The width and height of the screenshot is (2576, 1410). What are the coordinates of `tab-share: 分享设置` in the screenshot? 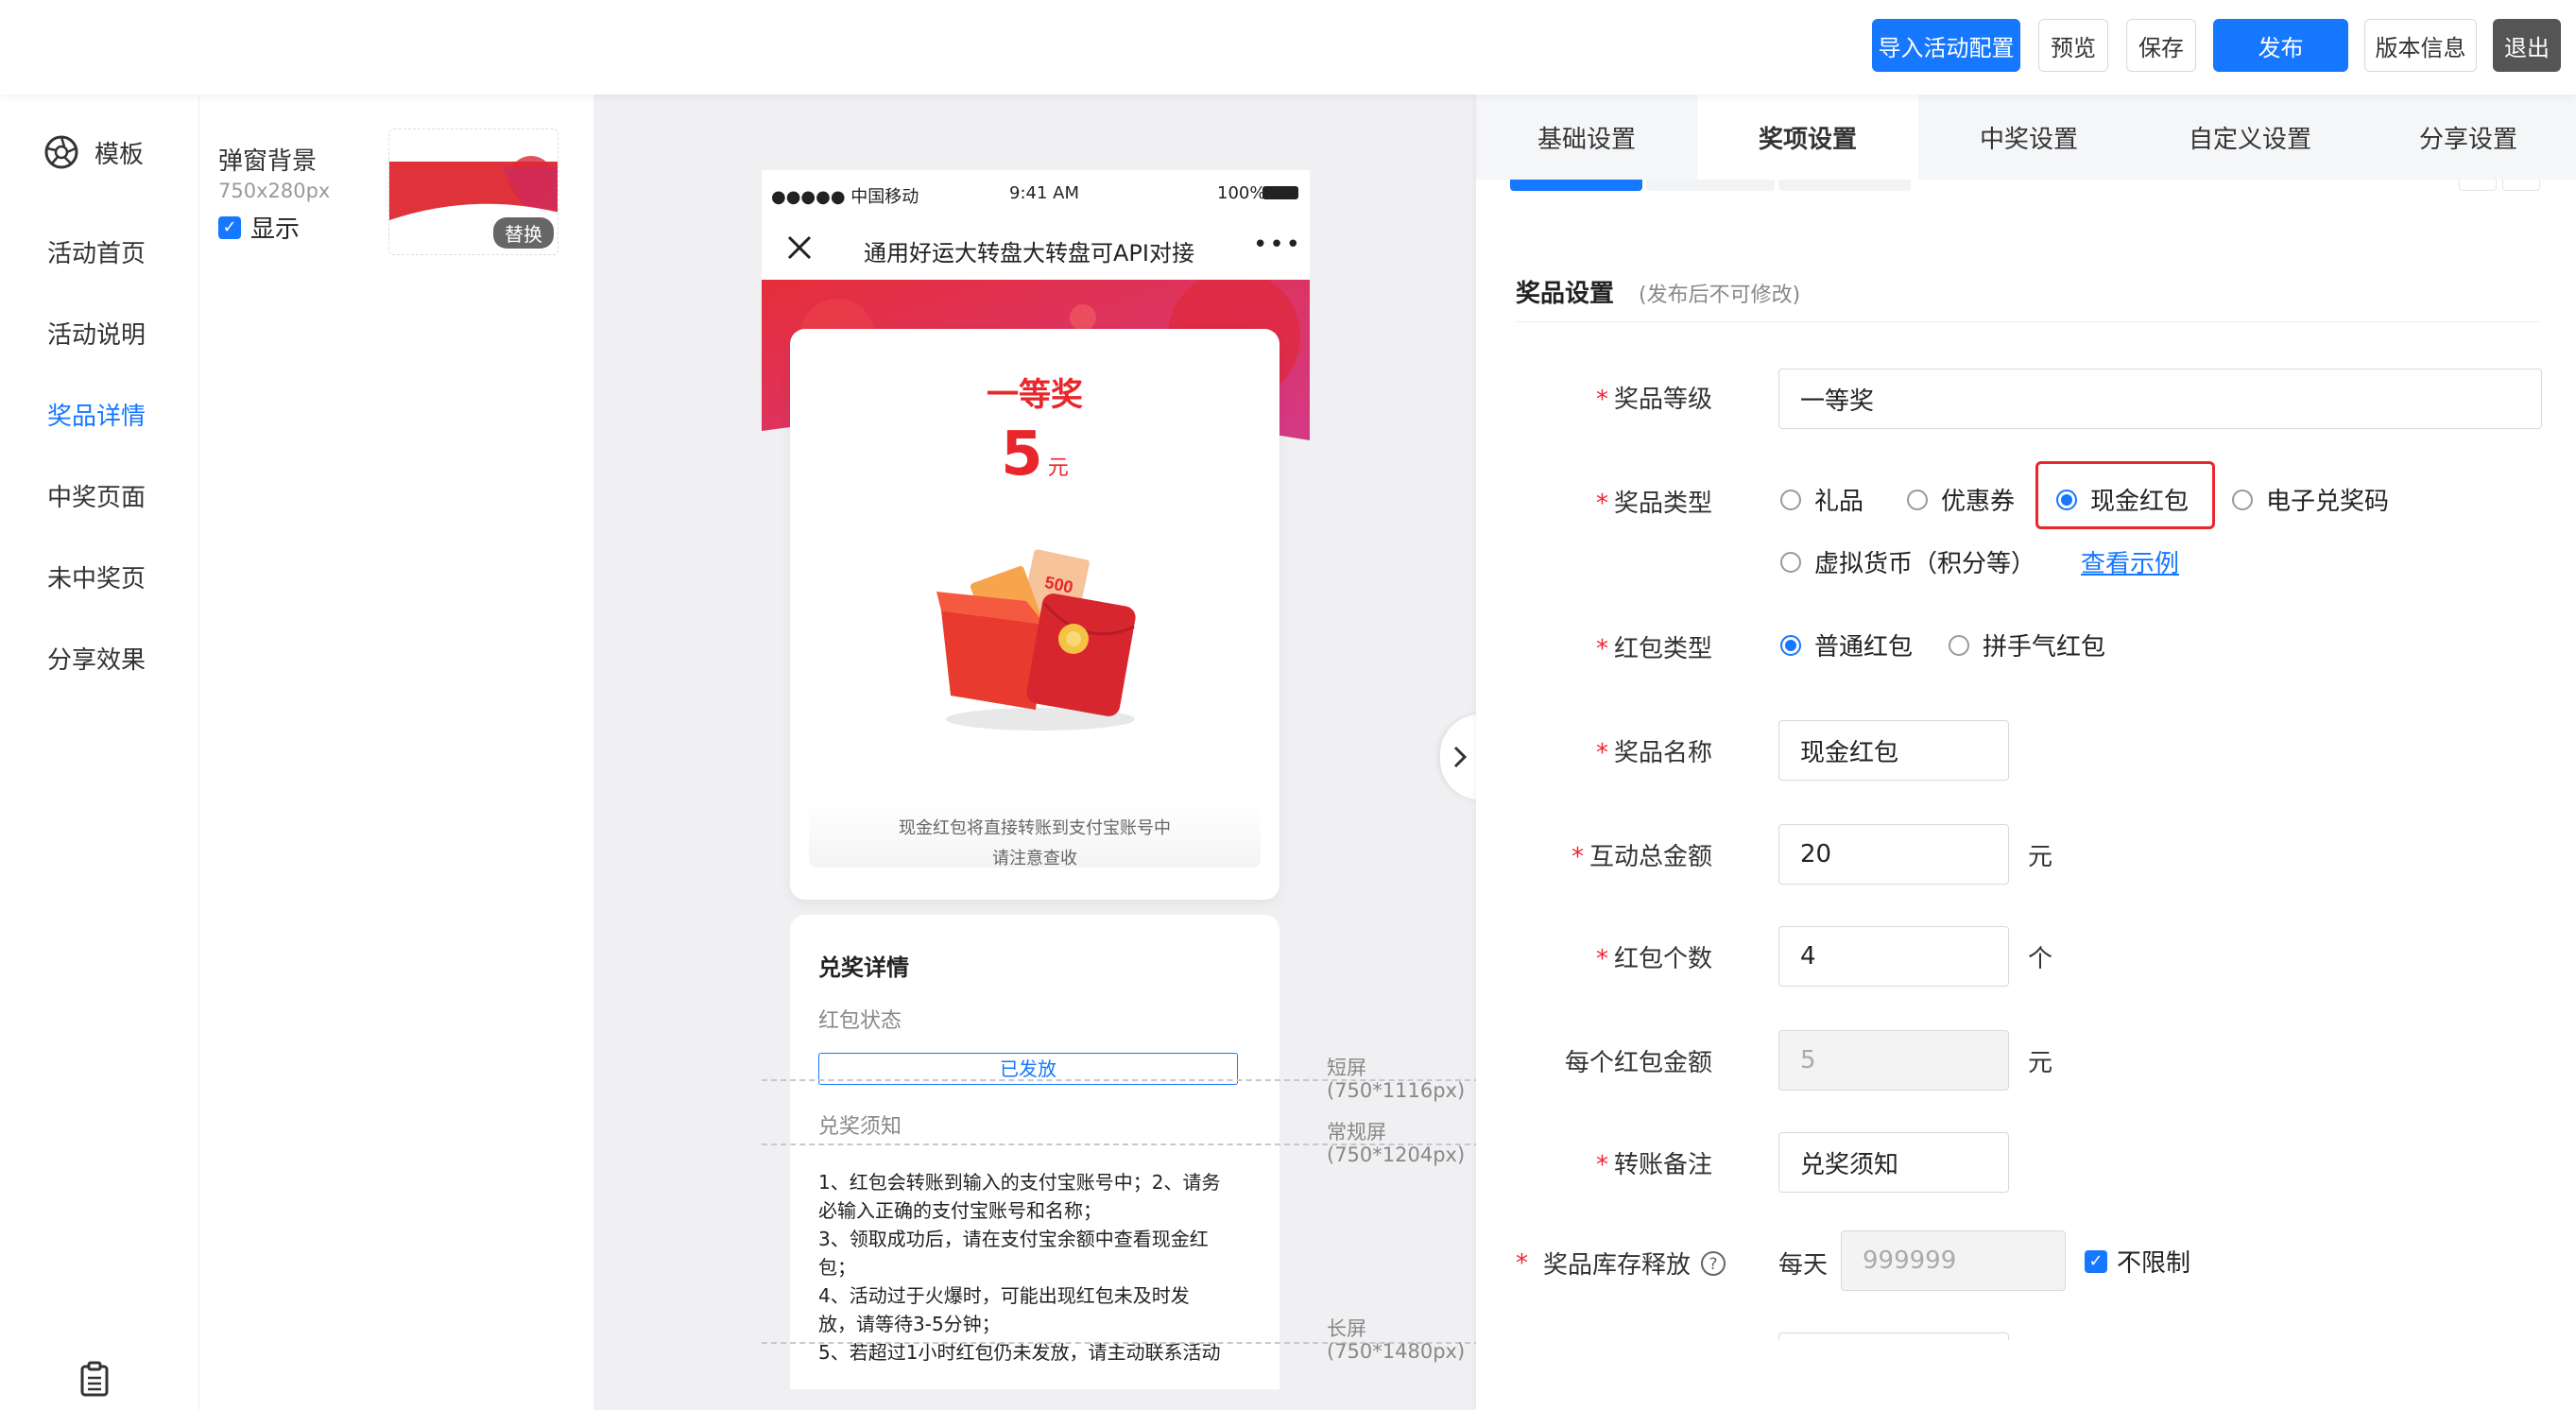 It's located at (2468, 137).